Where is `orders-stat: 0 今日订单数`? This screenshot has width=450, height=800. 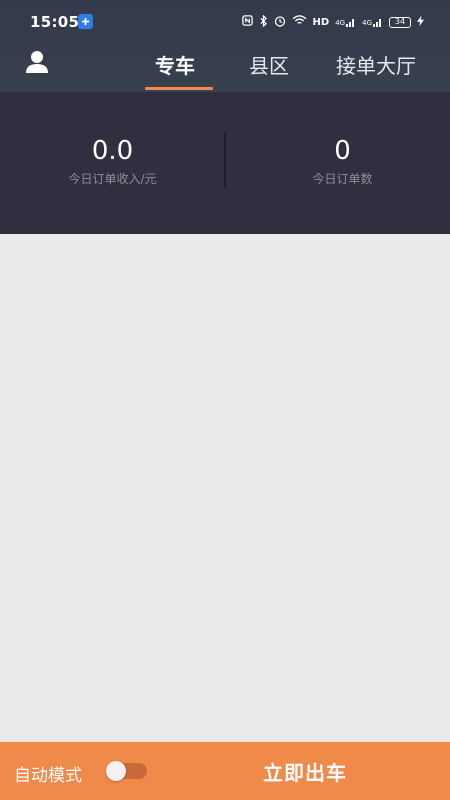 orders-stat: 0 今日订单数 is located at coordinates (340, 161).